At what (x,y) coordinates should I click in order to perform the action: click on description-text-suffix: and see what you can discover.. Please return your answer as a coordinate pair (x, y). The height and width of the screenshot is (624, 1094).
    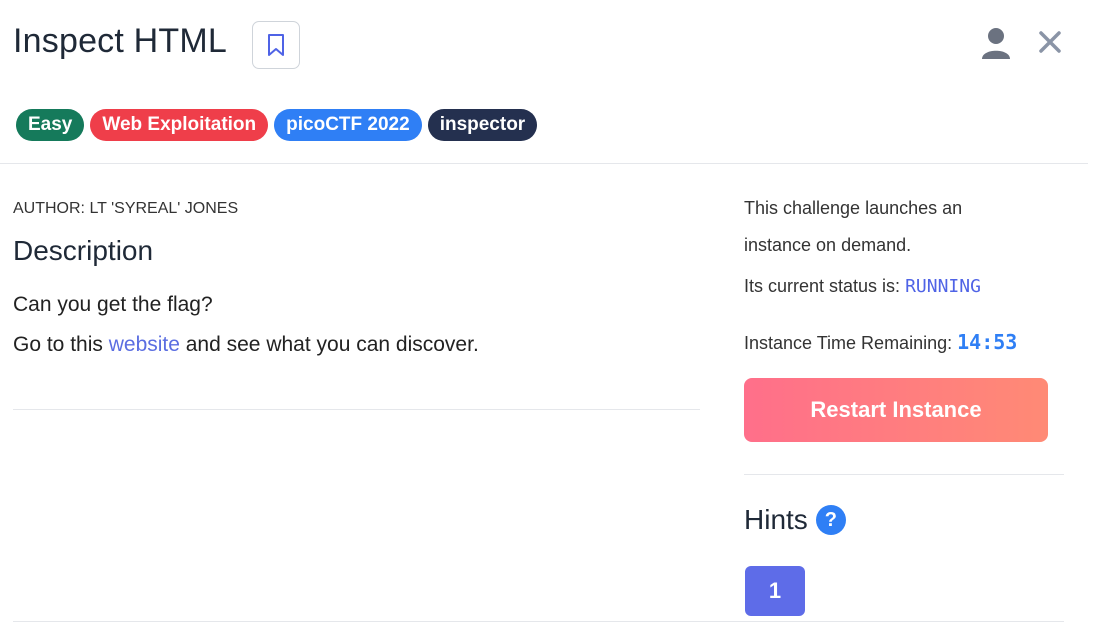
    Looking at the image, I should click on (329, 344).